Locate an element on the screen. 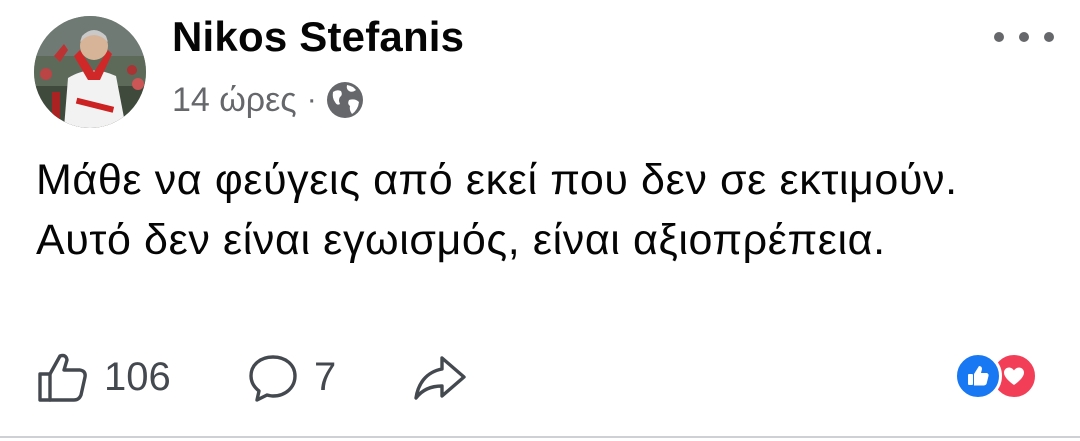 This screenshot has height=441, width=1080. comment-count: 7 is located at coordinates (325, 376).